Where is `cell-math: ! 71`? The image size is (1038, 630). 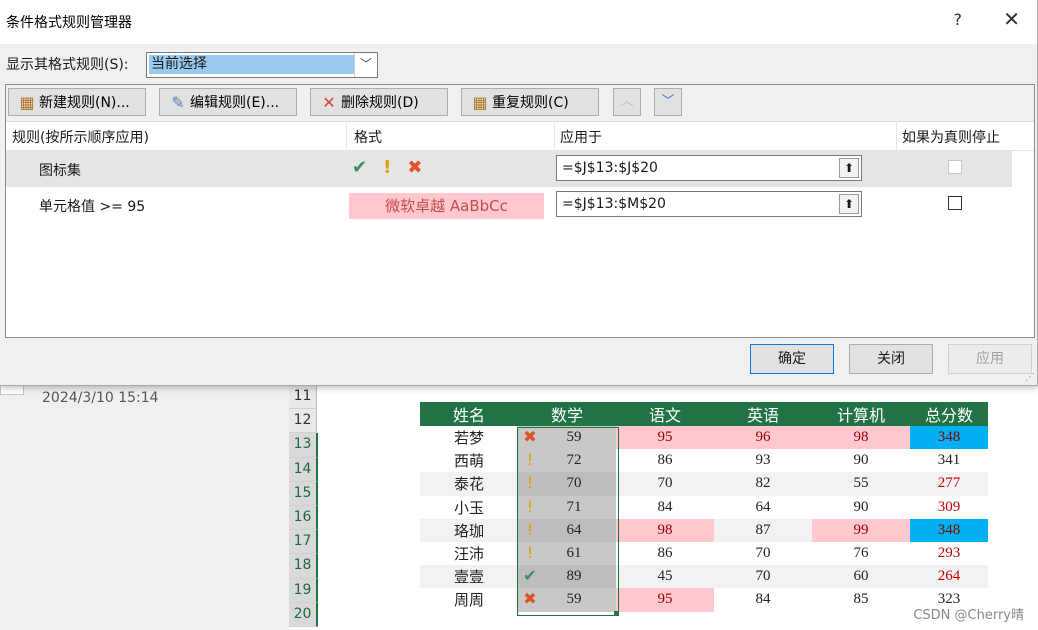 cell-math: ! 71 is located at coordinates (567, 507).